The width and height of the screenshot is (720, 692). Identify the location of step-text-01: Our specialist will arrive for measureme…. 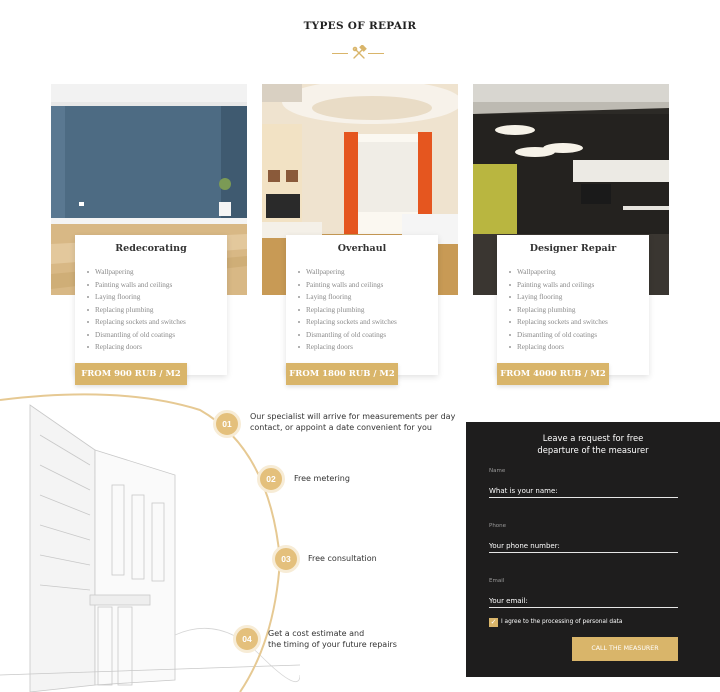
(353, 422).